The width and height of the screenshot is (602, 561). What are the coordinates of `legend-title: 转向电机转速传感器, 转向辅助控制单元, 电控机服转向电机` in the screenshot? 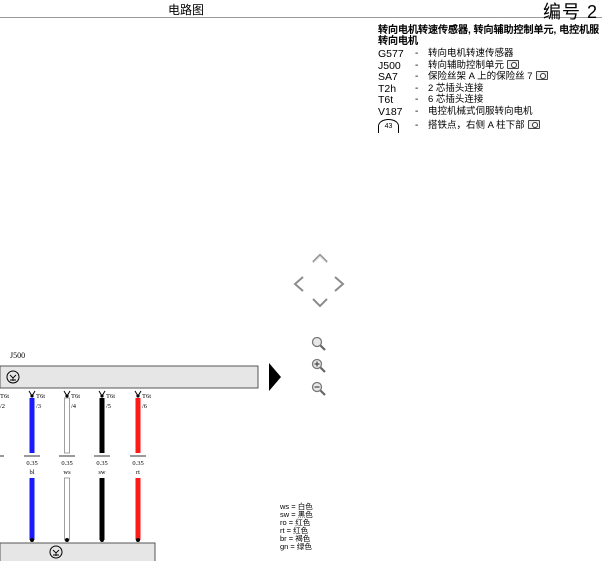 It's located at (489, 36).